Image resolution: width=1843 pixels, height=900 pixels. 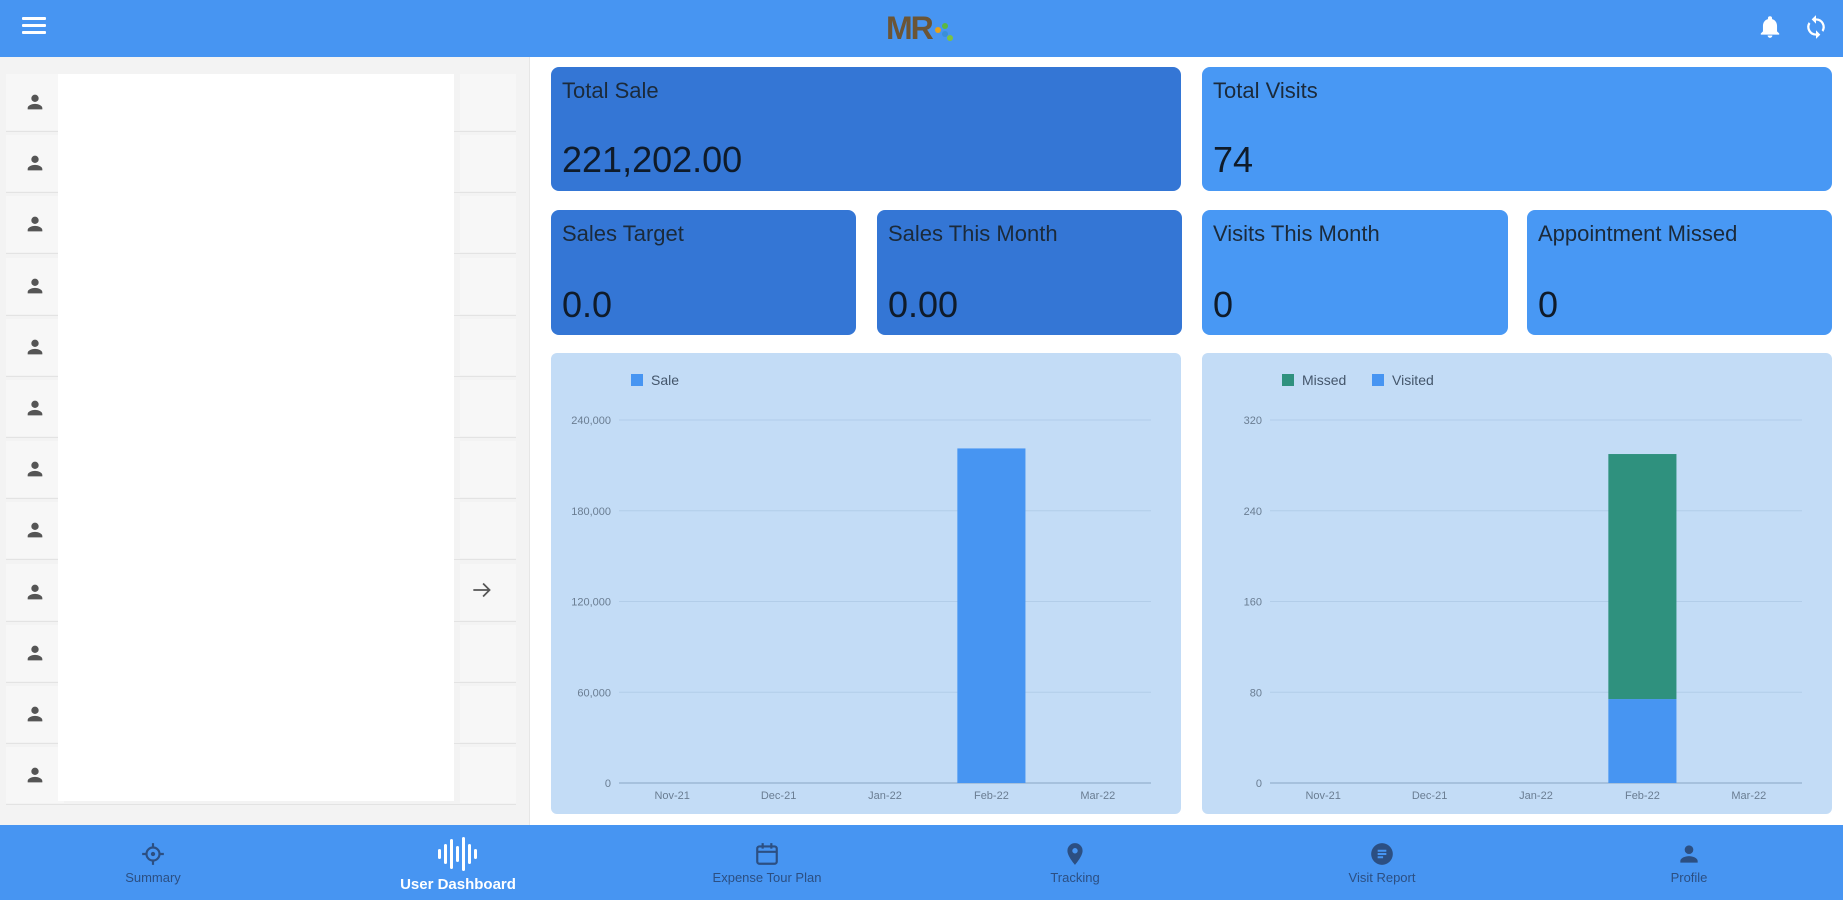 I want to click on nav-visit-report: Visit Report, so click(x=1382, y=862).